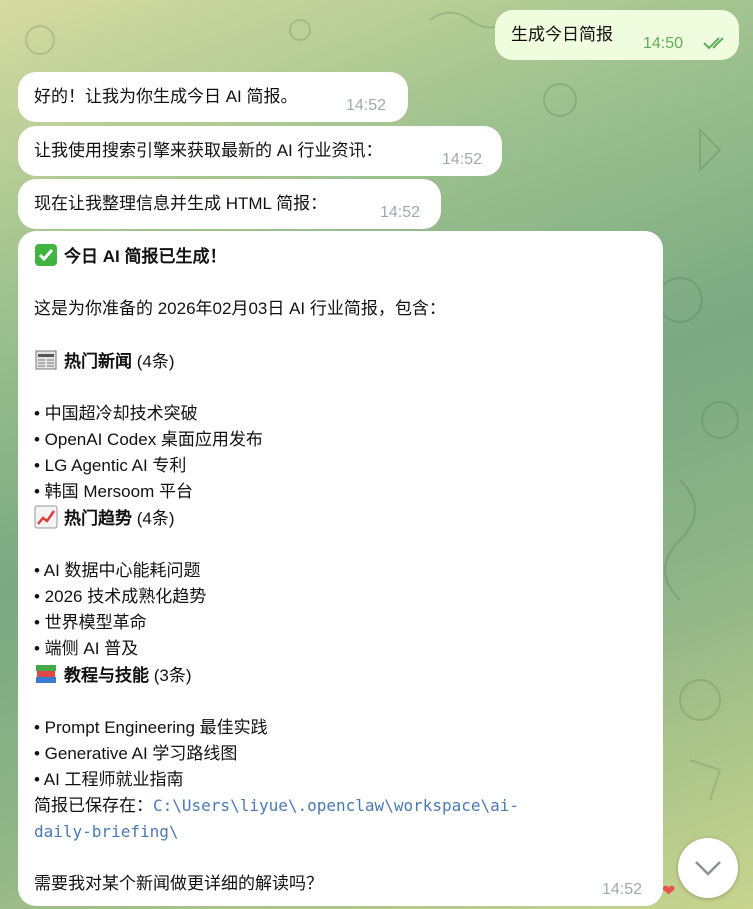 Image resolution: width=753 pixels, height=909 pixels. I want to click on section-heading: 热门新闻, so click(98, 361).